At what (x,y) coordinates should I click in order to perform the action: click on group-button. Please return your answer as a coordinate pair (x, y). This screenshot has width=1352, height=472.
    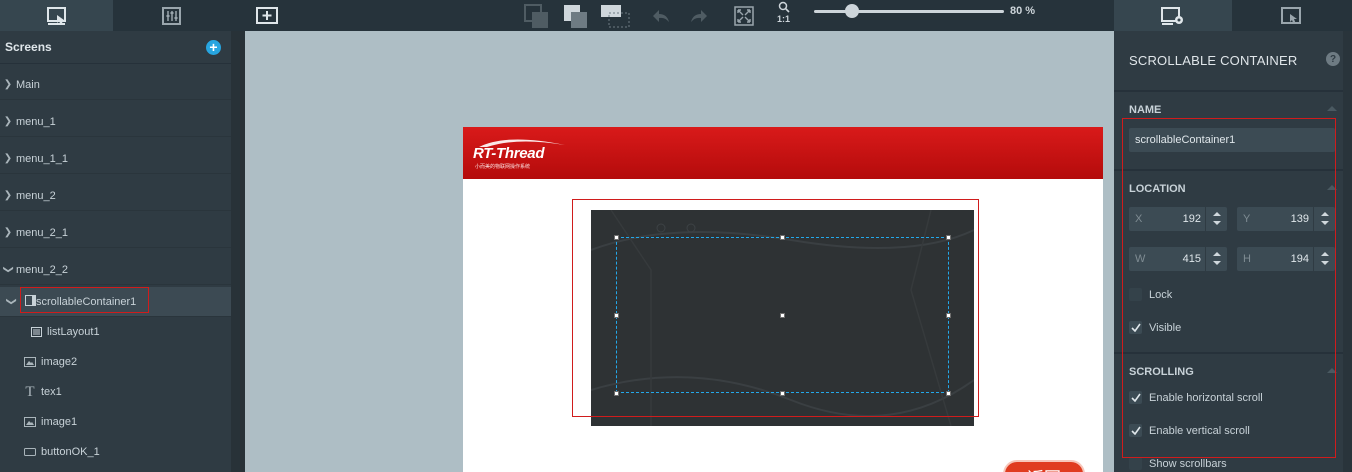
    Looking at the image, I should click on (615, 15).